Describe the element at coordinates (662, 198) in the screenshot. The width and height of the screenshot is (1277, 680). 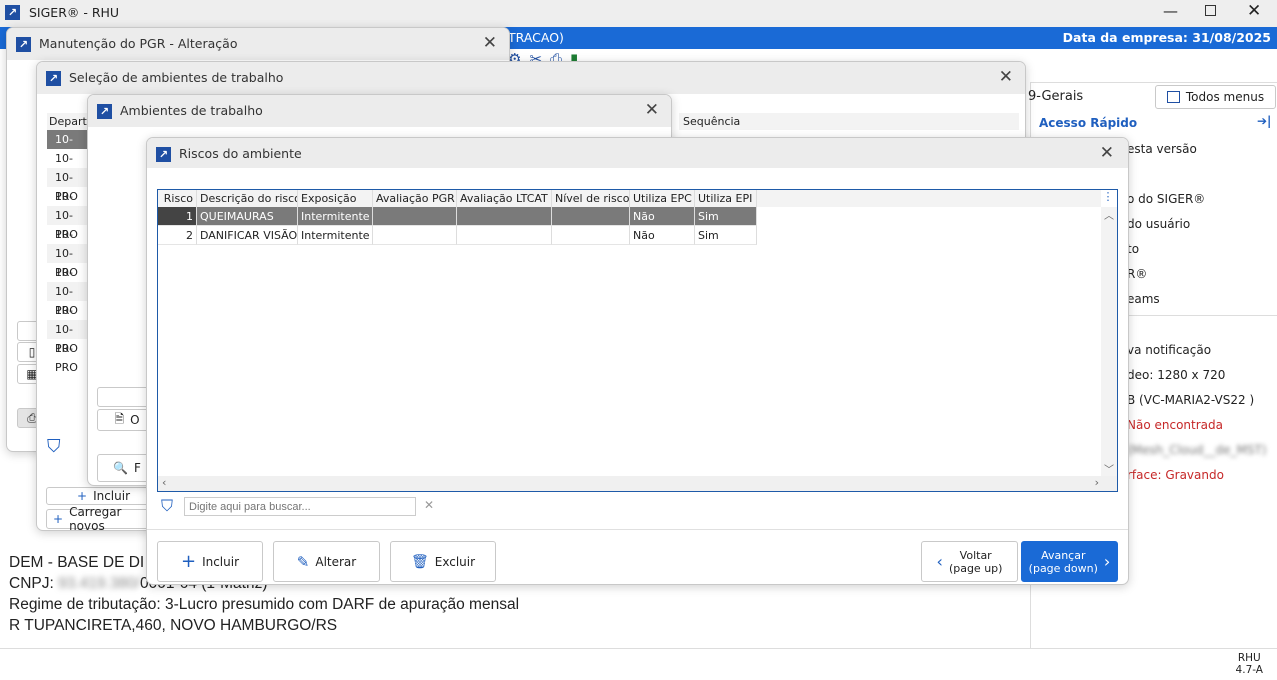
I see `column-header: Utiliza EPC` at that location.